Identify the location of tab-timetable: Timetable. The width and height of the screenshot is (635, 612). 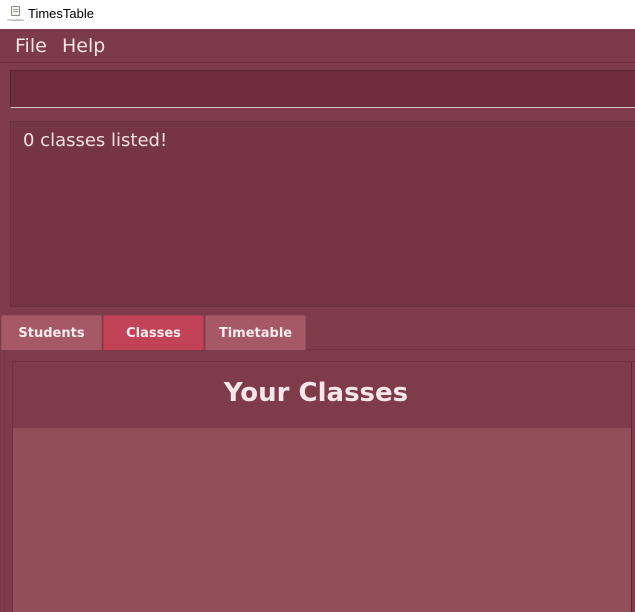
(255, 332).